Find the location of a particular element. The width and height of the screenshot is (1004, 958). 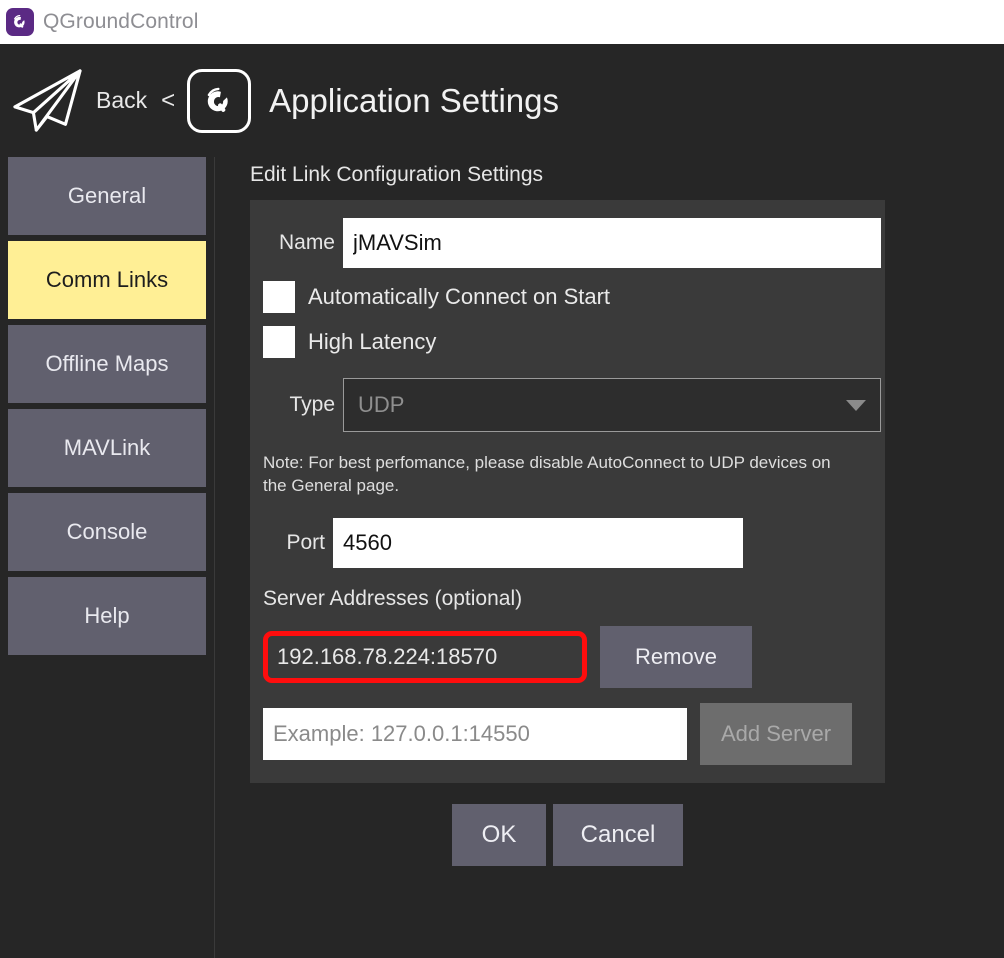

dialog-footer: OK Cancel is located at coordinates (567, 834).